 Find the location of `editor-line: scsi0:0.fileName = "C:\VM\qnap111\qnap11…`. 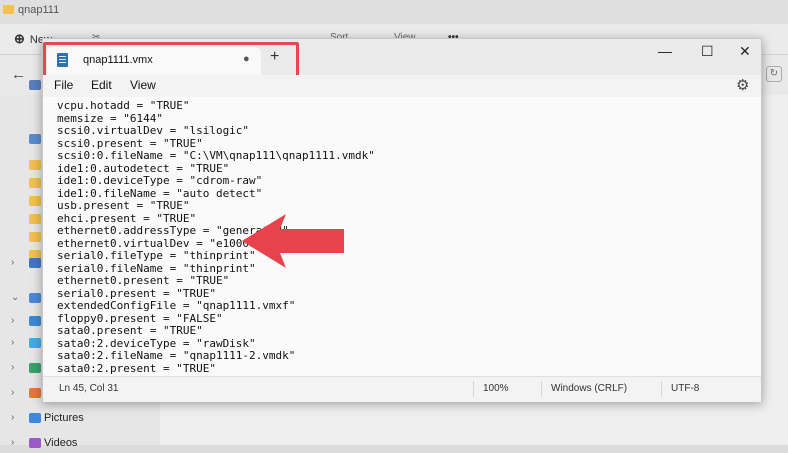

editor-line: scsi0:0.fileName = "C:\VM\qnap111\qnap11… is located at coordinates (216, 155).